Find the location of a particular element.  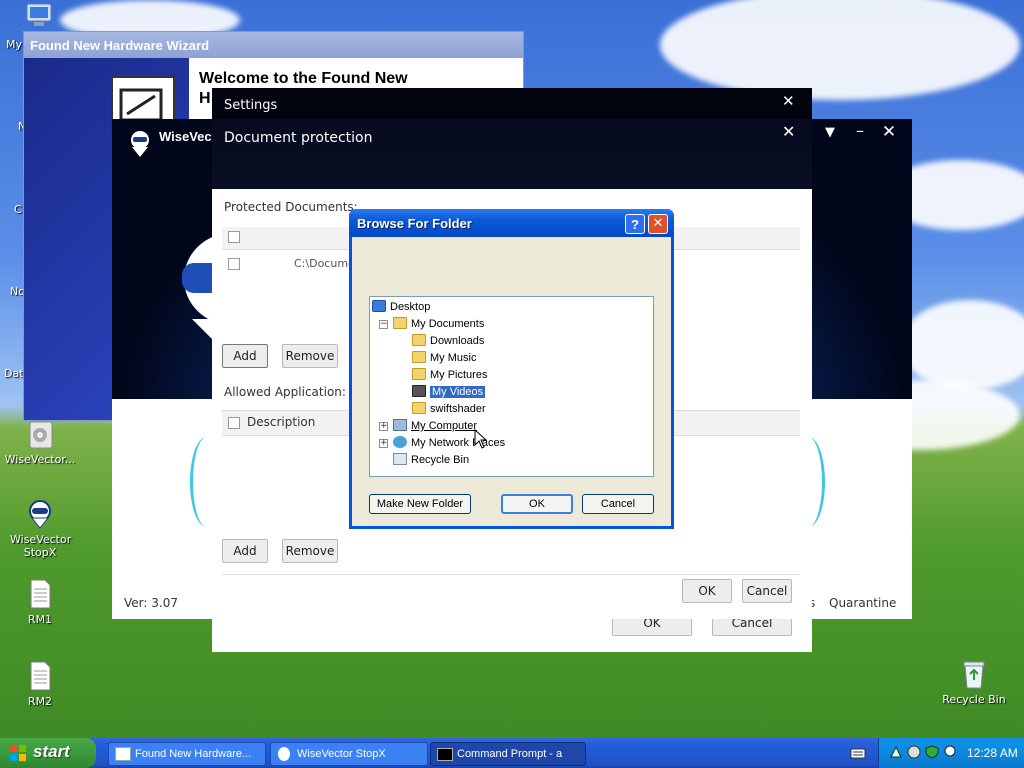

system-tray: 12:28 AM is located at coordinates (951, 753).